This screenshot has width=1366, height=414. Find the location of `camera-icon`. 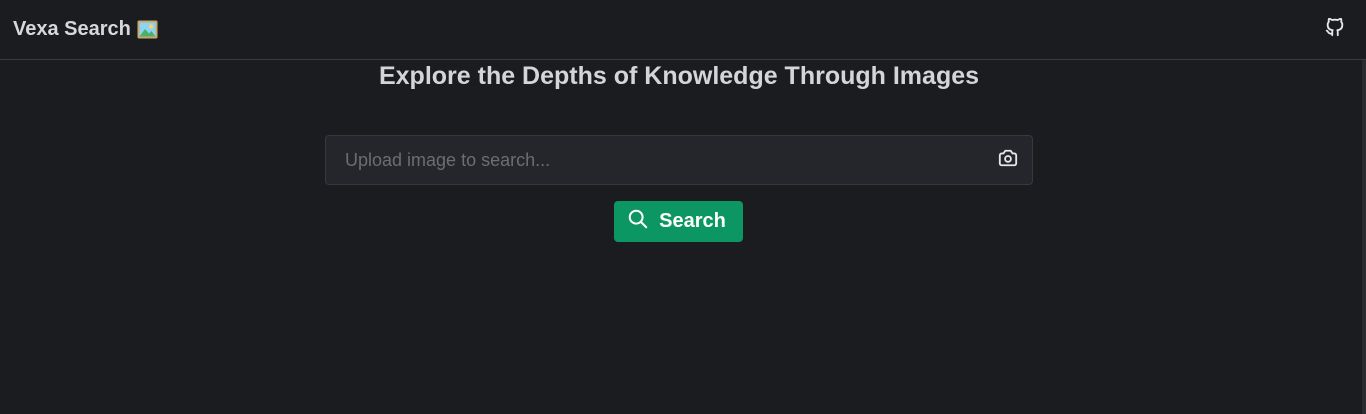

camera-icon is located at coordinates (1008, 160).